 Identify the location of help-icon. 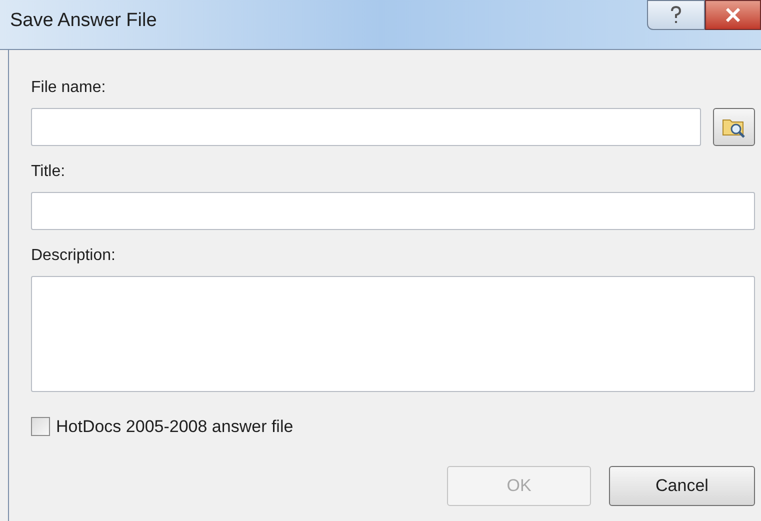
(676, 15).